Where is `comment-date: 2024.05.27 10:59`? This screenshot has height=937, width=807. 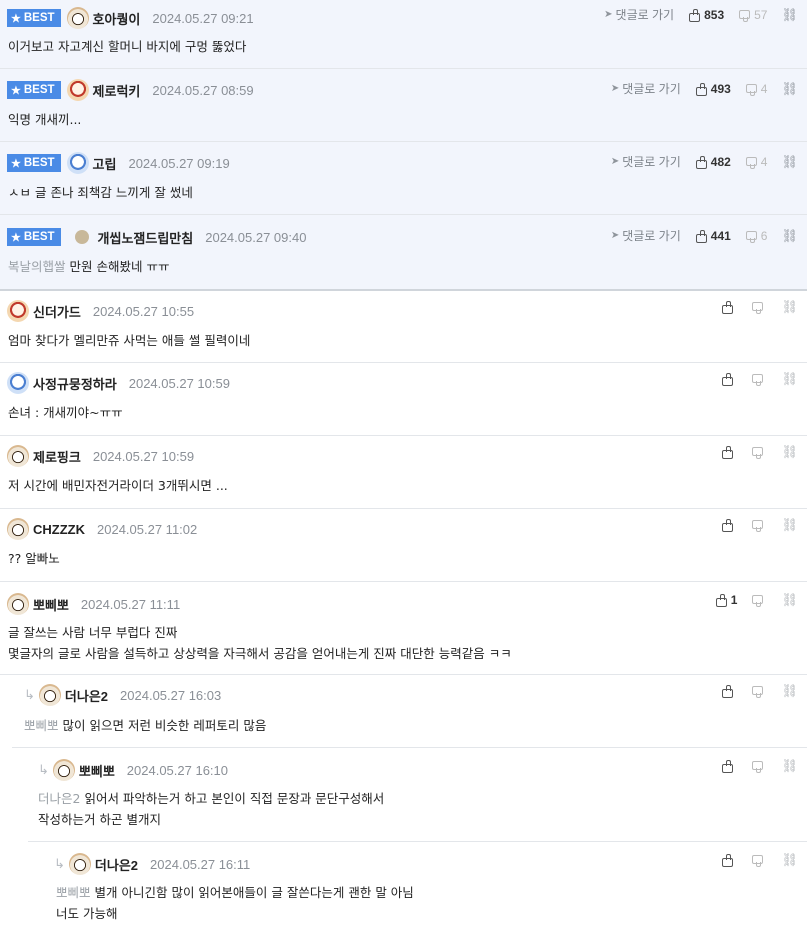 comment-date: 2024.05.27 10:59 is located at coordinates (179, 383).